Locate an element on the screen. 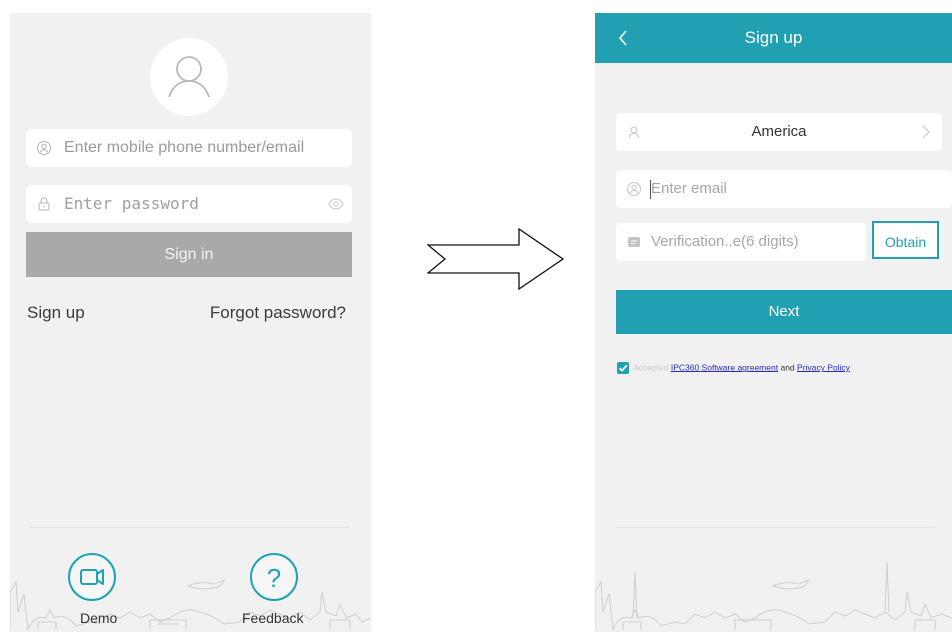 This screenshot has width=952, height=632. feedback-button: ? is located at coordinates (274, 577).